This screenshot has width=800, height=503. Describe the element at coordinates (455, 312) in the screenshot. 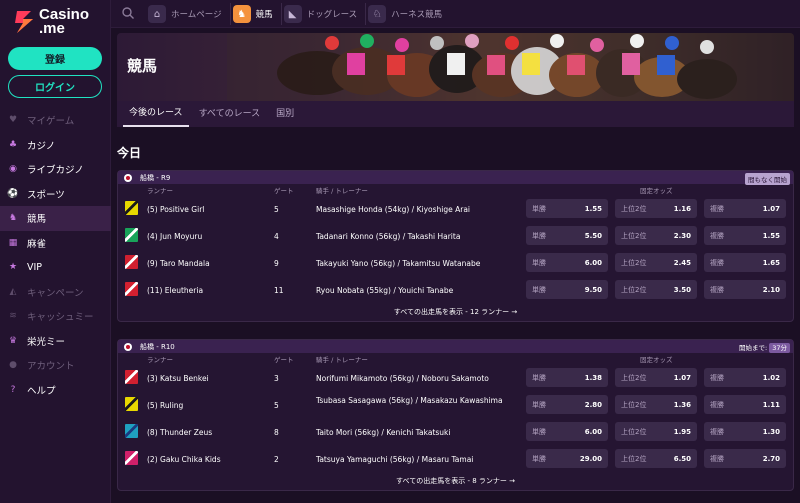

I see `show-all-runners-link: すべての出走馬を表示 - 12 ランナー →` at that location.